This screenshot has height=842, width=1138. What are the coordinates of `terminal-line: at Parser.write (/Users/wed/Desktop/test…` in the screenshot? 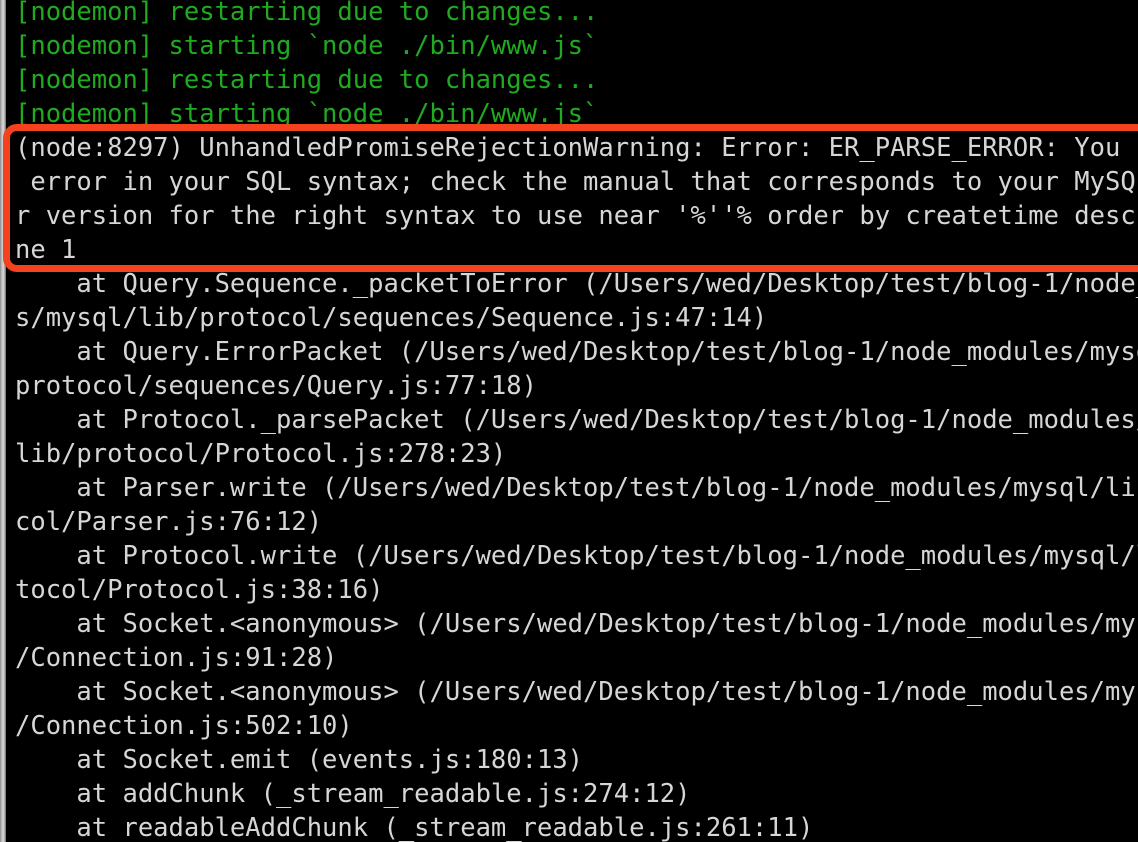 It's located at (576, 488).